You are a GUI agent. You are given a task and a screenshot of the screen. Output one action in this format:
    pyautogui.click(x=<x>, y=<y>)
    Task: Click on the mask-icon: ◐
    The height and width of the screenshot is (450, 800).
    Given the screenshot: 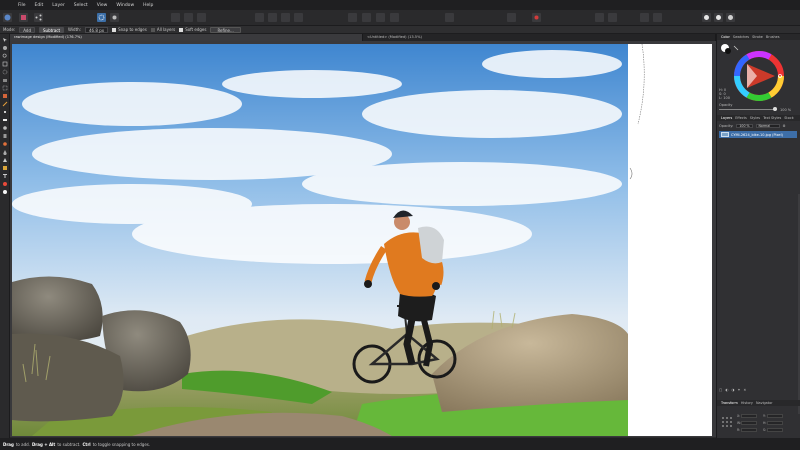 What is the action you would take?
    pyautogui.click(x=726, y=390)
    